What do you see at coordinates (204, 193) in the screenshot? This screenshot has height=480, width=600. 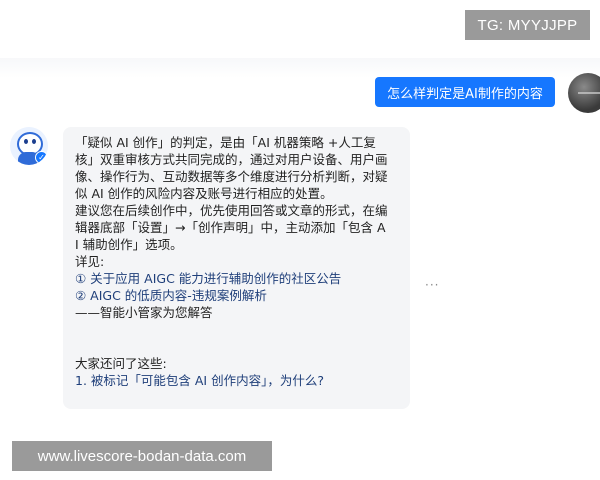 I see `answer-line: 似 AI 创作的风险内容及账号进行相应的处置。` at bounding box center [204, 193].